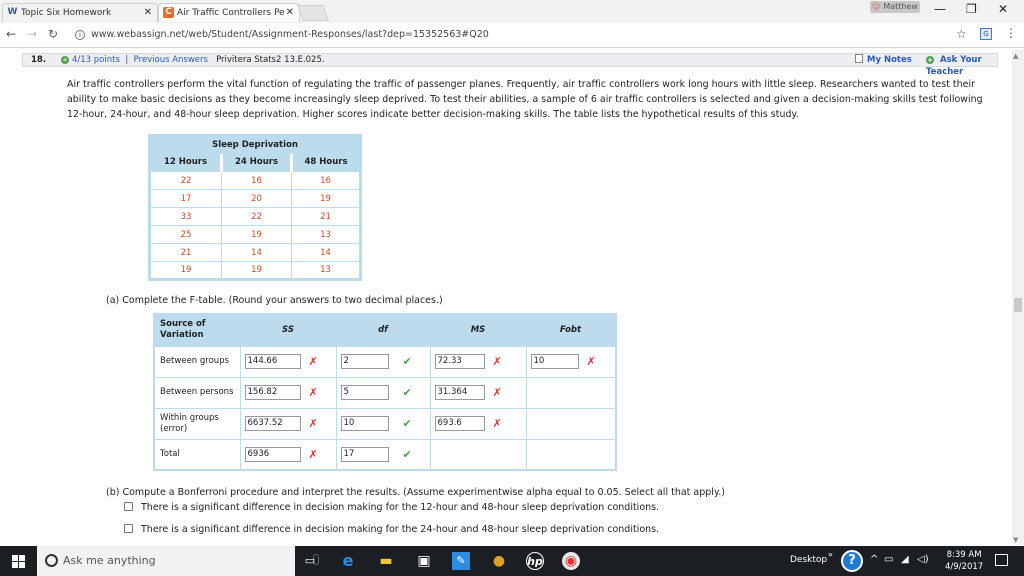 The height and width of the screenshot is (576, 1024). What do you see at coordinates (348, 561) in the screenshot?
I see `edge-icon: e` at bounding box center [348, 561].